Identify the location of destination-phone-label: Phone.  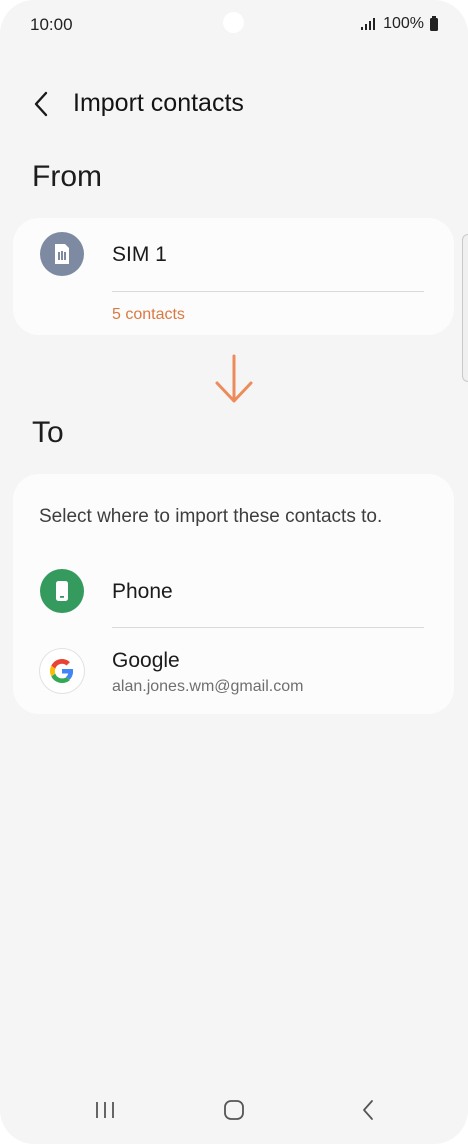
(142, 591).